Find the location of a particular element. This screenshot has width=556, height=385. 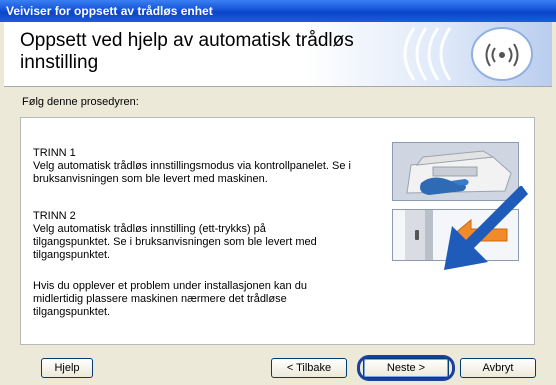

step1-title: TRINN 1 is located at coordinates (54, 153).